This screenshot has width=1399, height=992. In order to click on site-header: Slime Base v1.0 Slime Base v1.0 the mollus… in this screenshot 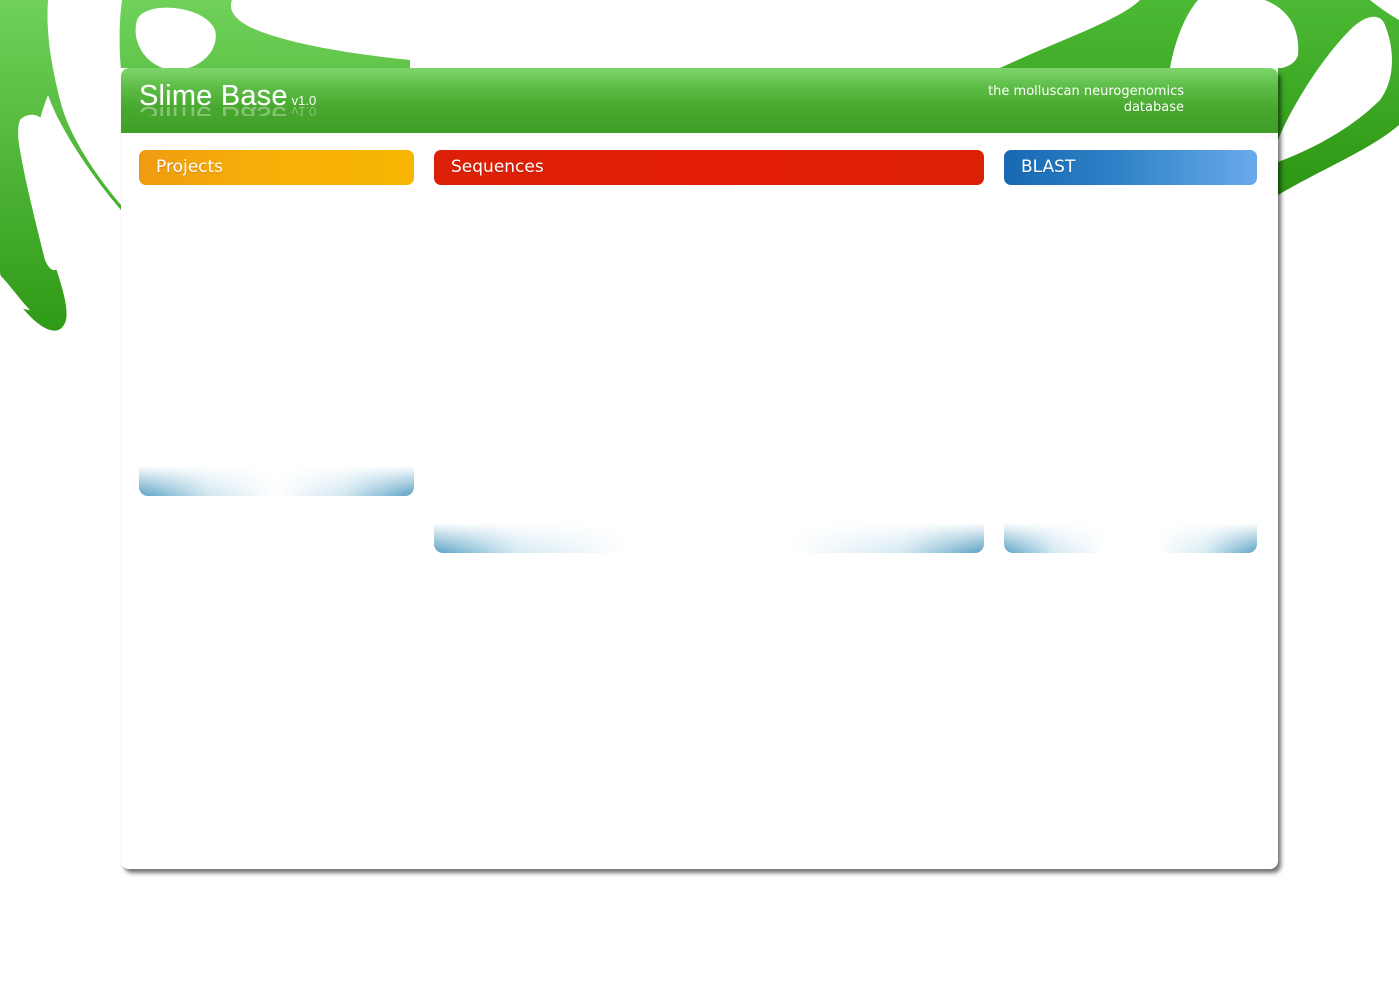, I will do `click(699, 100)`.